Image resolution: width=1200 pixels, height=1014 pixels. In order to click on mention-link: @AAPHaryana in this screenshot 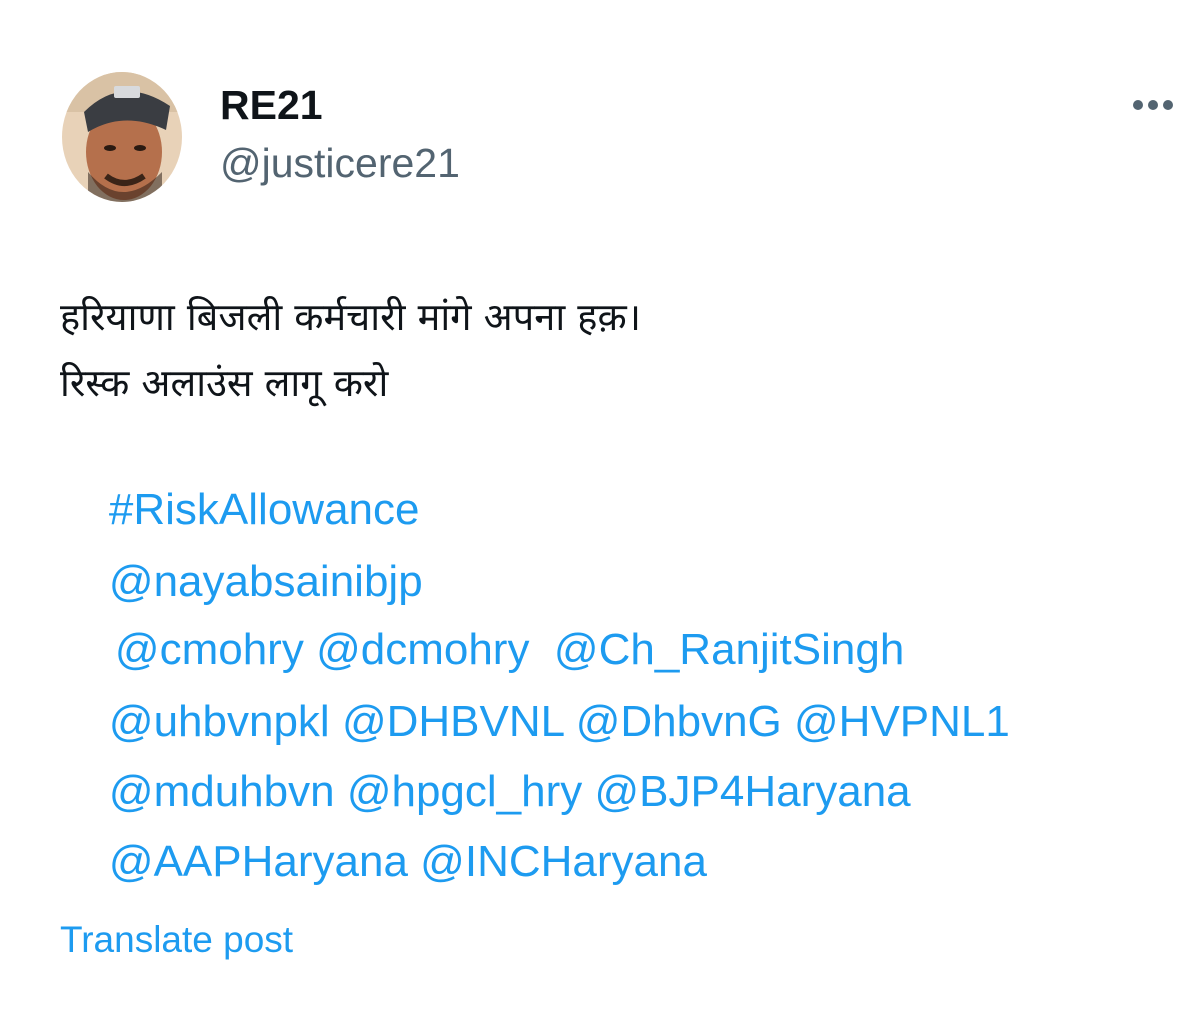, I will do `click(258, 861)`.